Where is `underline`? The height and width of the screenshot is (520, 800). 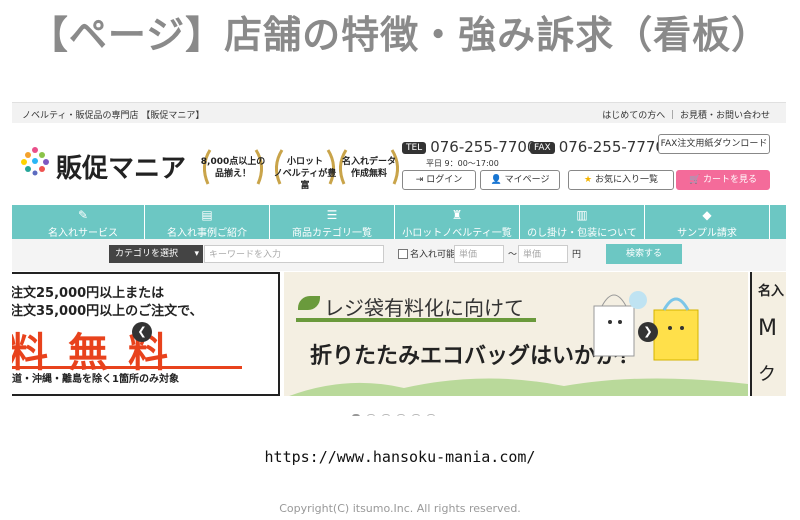
underline is located at coordinates (416, 320).